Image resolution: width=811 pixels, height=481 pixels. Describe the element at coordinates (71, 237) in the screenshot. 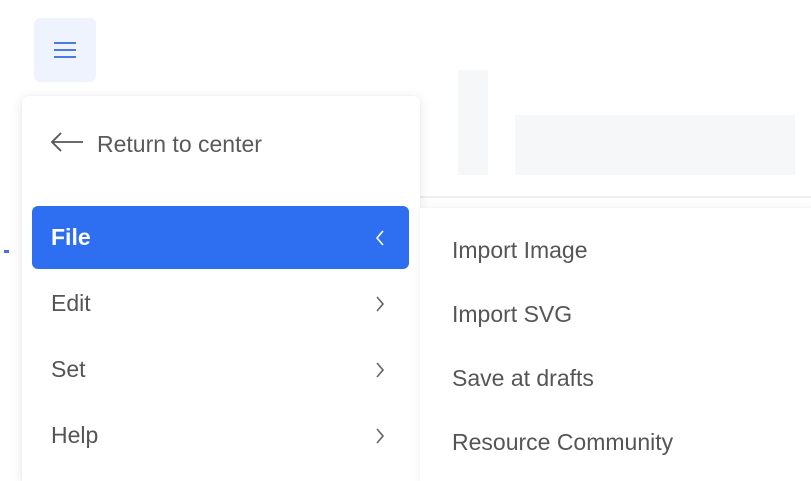

I see `menu-item-label: File` at that location.